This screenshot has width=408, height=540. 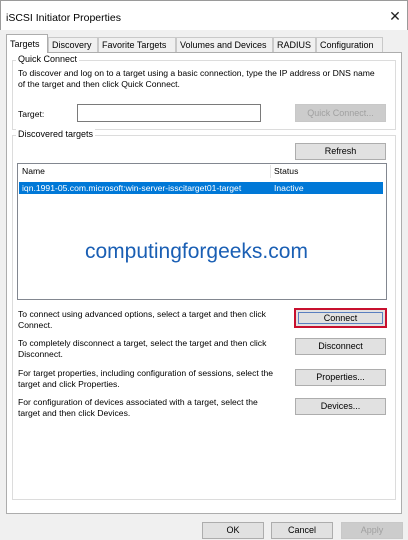 What do you see at coordinates (56, 134) in the screenshot?
I see `discovered-targets-legend: Discovered targets` at bounding box center [56, 134].